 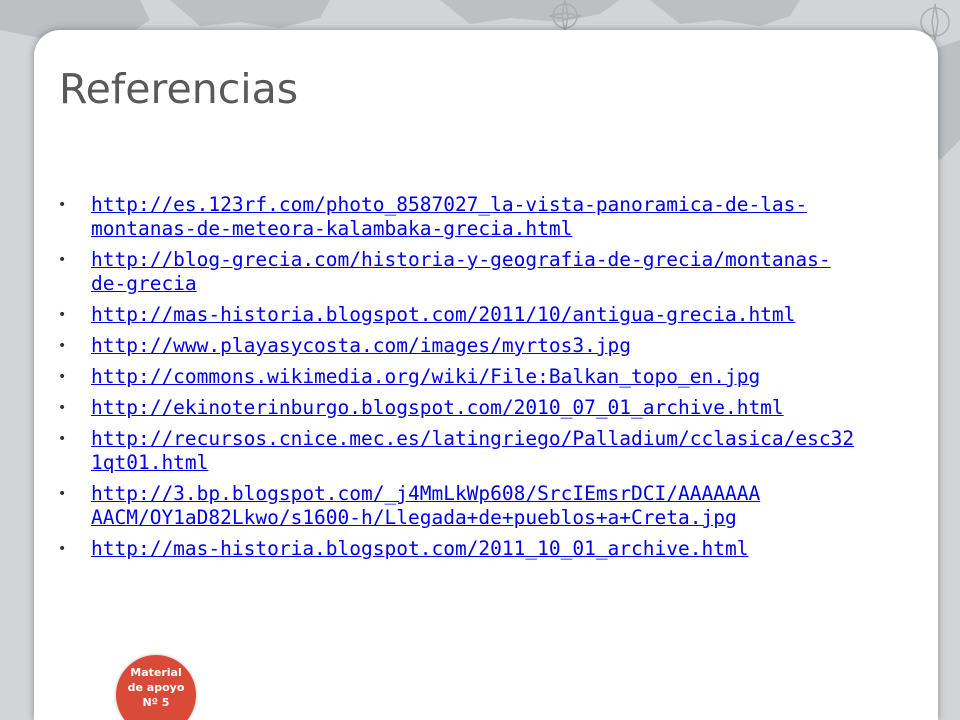 What do you see at coordinates (156, 672) in the screenshot?
I see `badge-line-1: Material` at bounding box center [156, 672].